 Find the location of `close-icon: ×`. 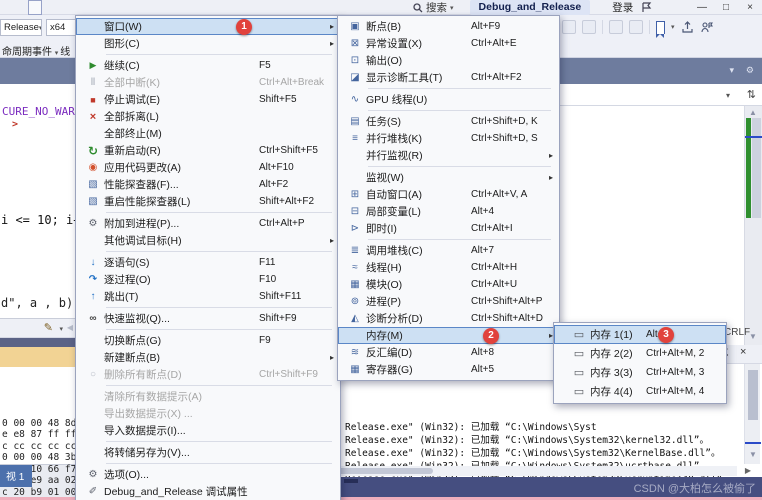

close-icon: × is located at coordinates (743, 352).